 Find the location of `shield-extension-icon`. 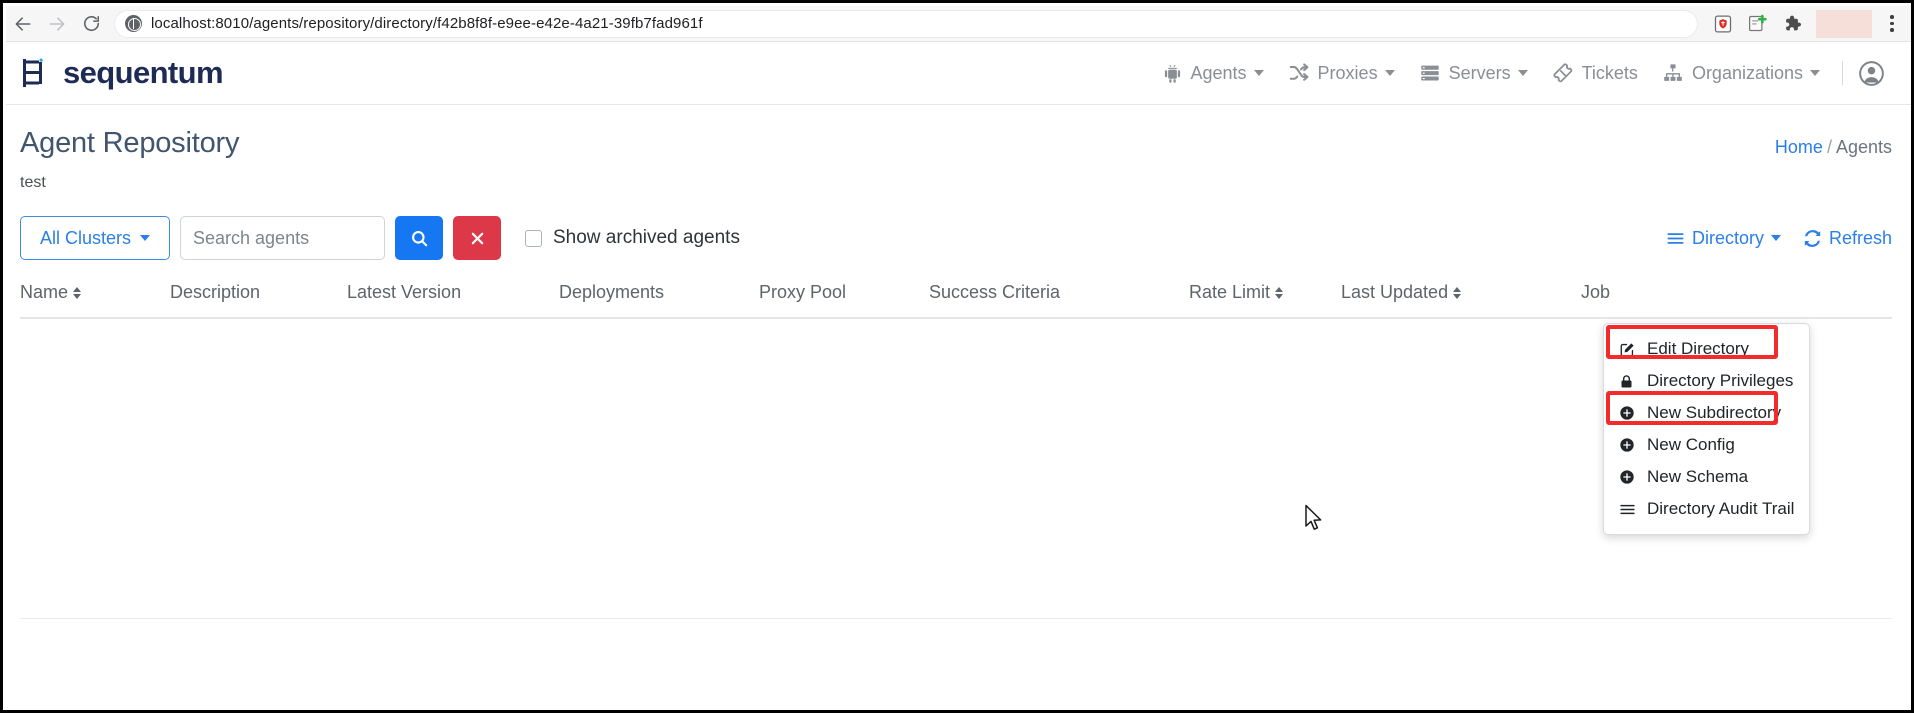

shield-extension-icon is located at coordinates (1723, 24).